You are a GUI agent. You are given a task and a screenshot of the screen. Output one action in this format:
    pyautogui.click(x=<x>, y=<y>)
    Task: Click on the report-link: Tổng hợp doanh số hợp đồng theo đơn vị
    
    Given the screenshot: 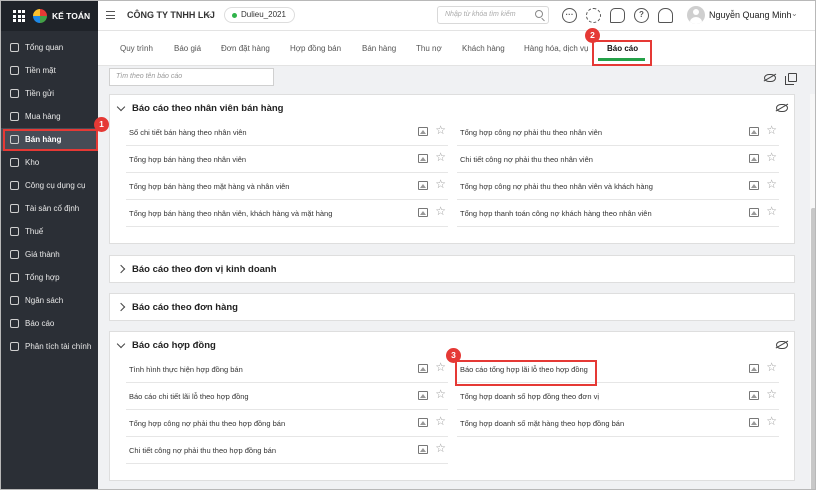 What is the action you would take?
    pyautogui.click(x=529, y=396)
    